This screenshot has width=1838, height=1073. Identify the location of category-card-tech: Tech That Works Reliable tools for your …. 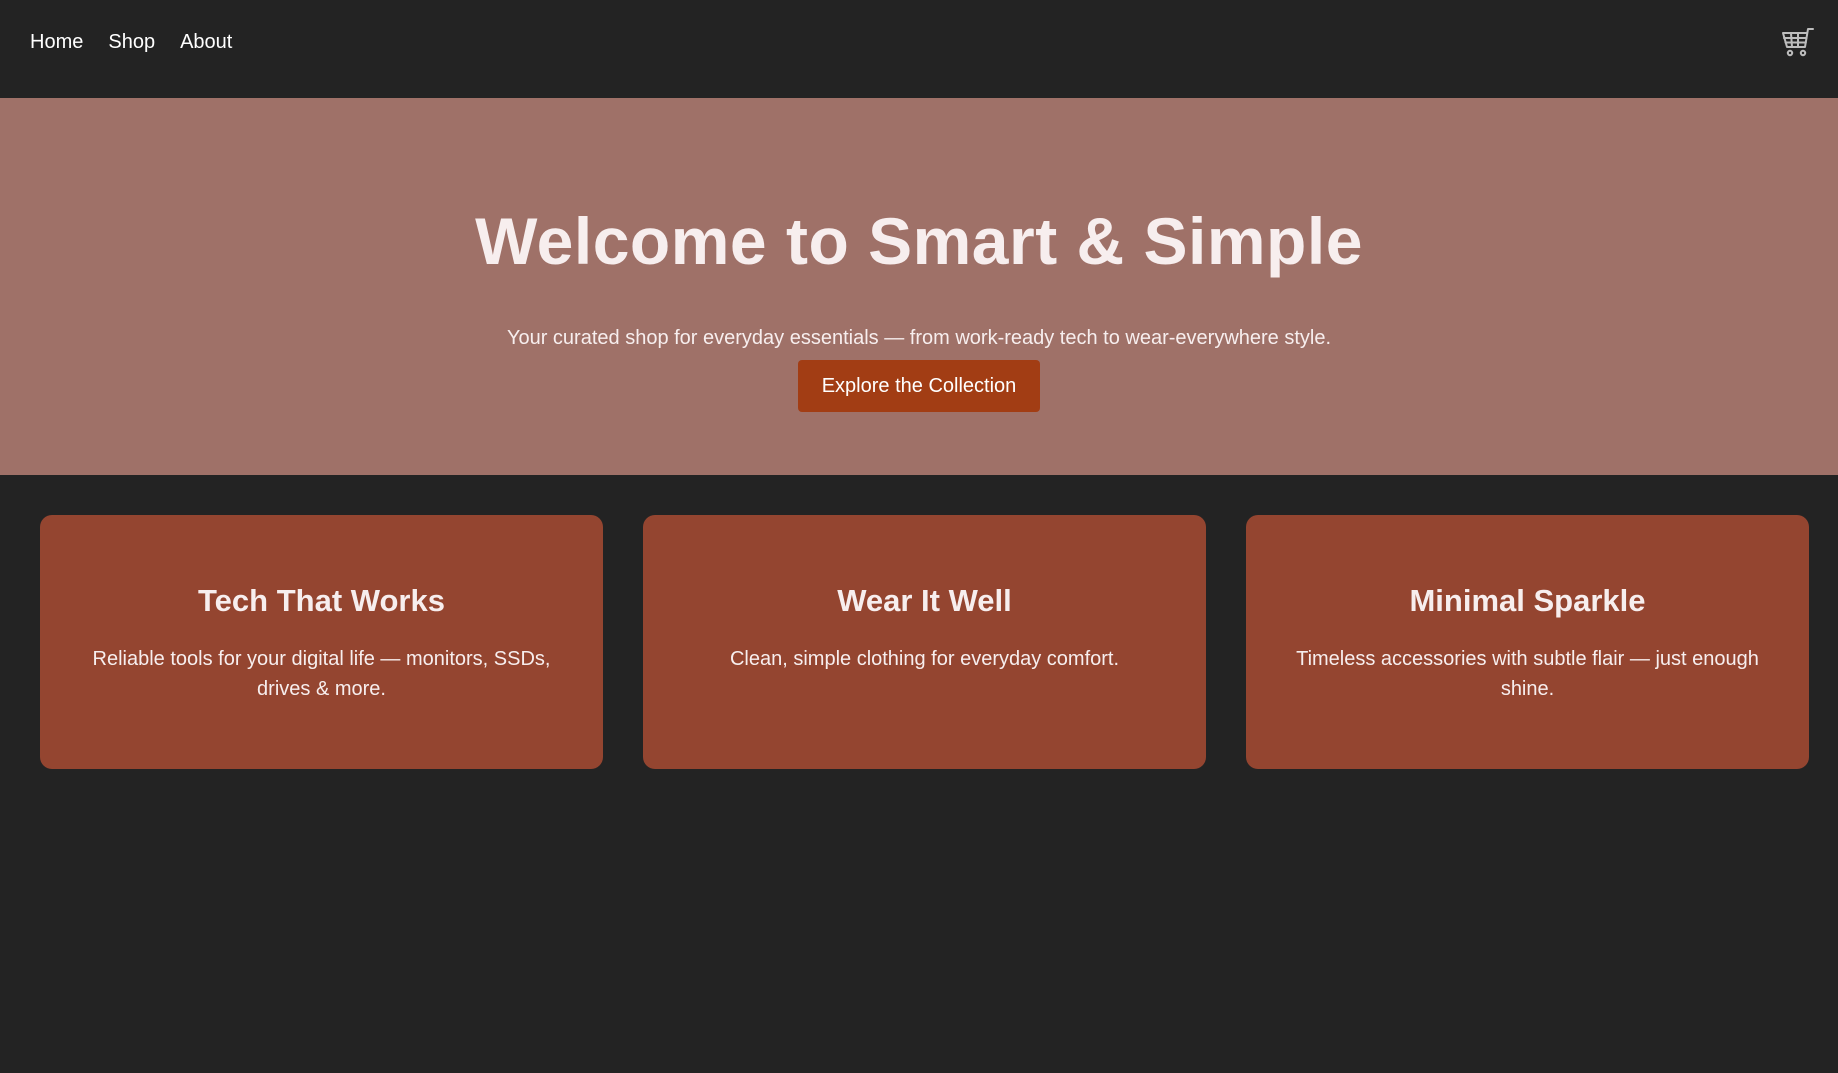
(321, 642).